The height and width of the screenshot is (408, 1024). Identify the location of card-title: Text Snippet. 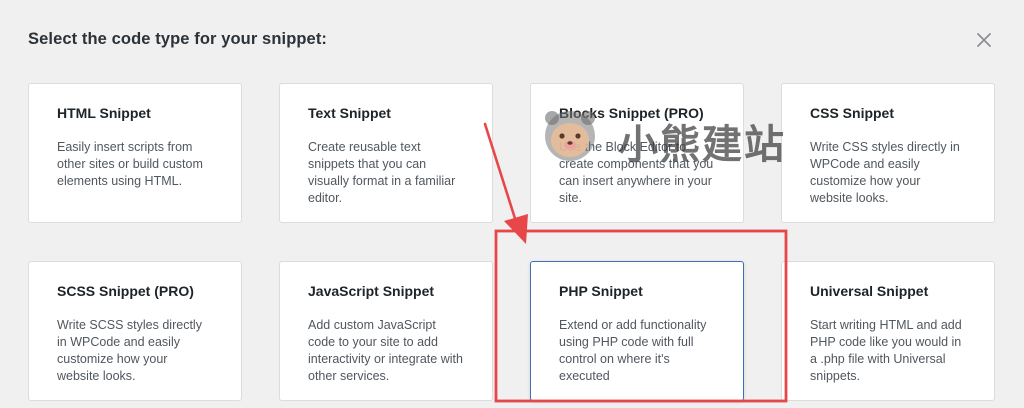
(349, 113).